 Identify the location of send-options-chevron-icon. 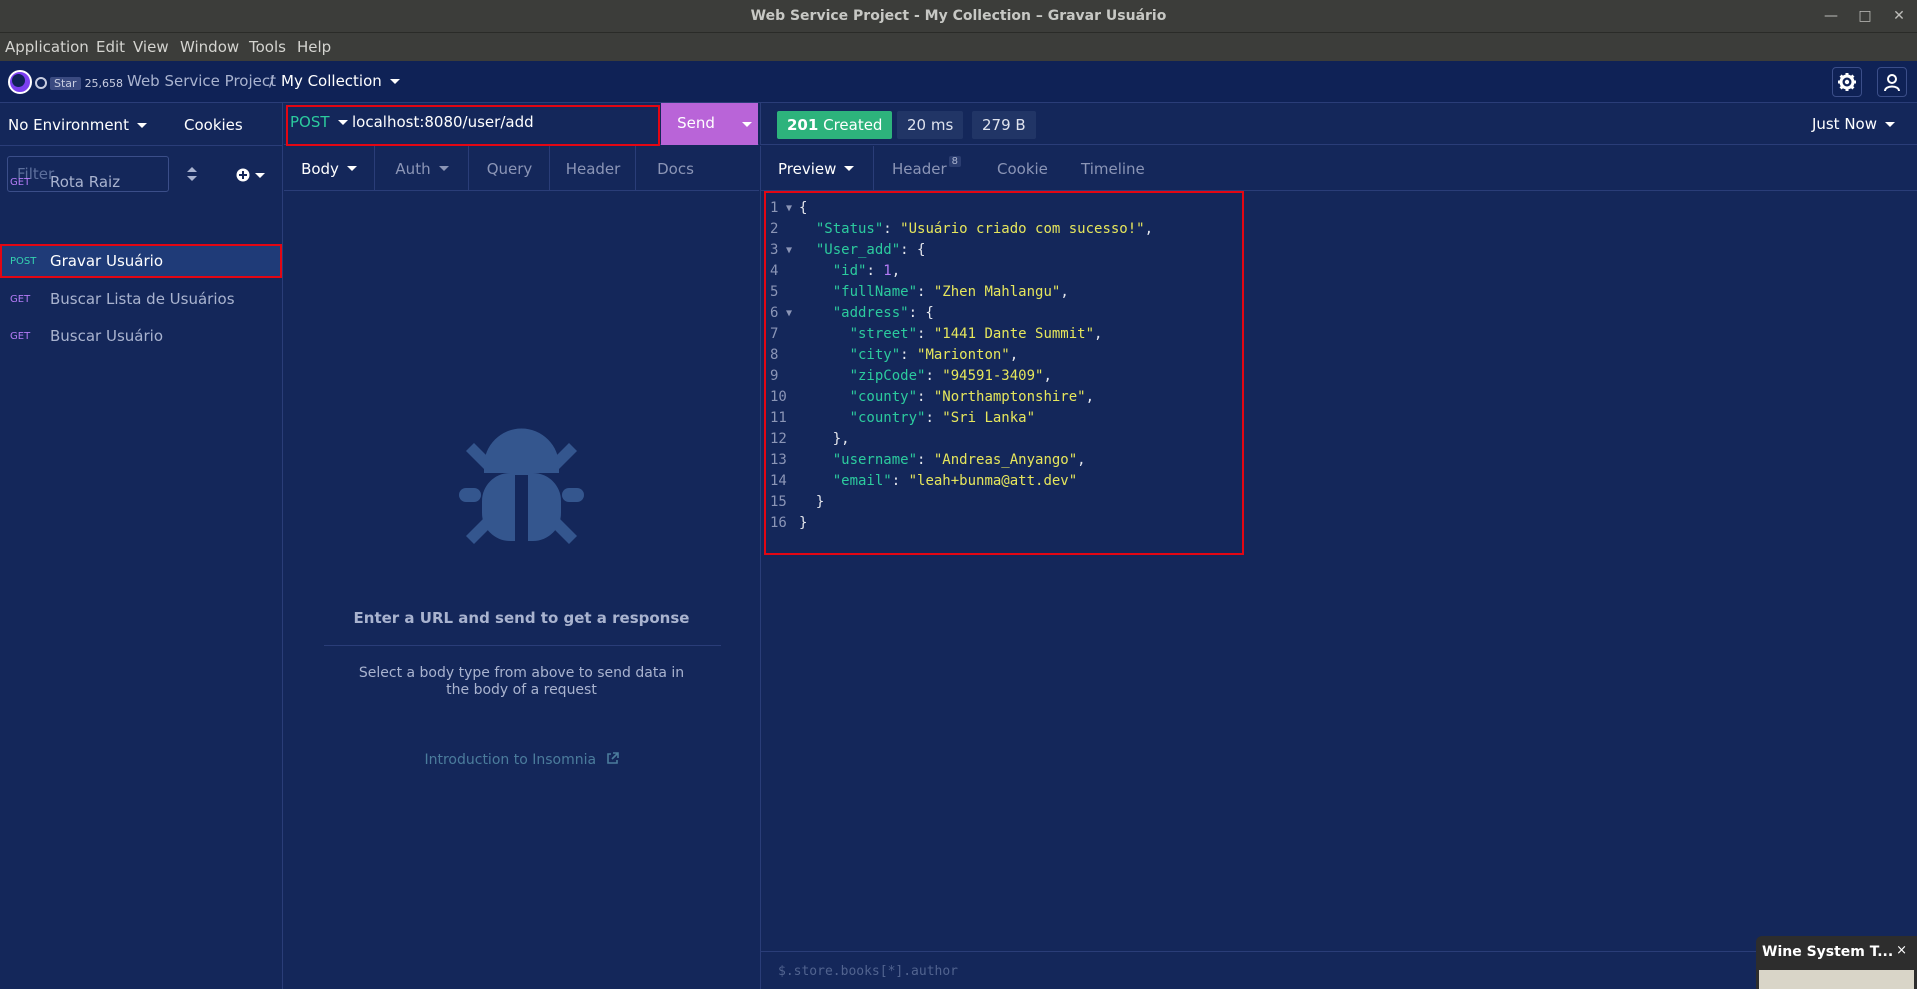
(747, 124).